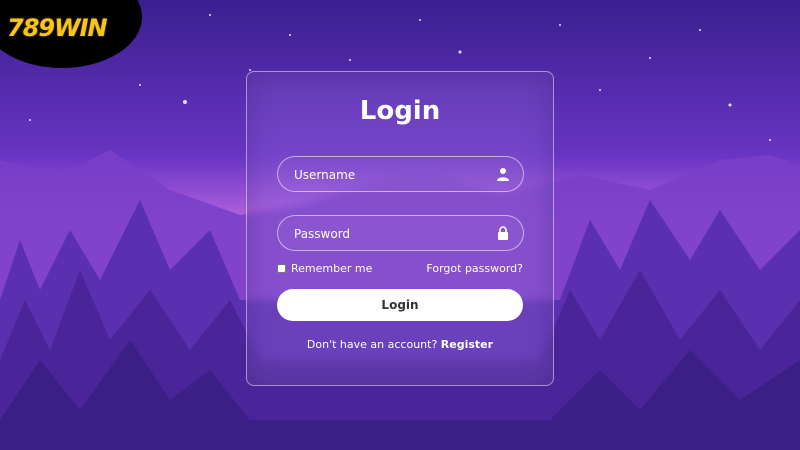  What do you see at coordinates (467, 344) in the screenshot?
I see `register-link: Register` at bounding box center [467, 344].